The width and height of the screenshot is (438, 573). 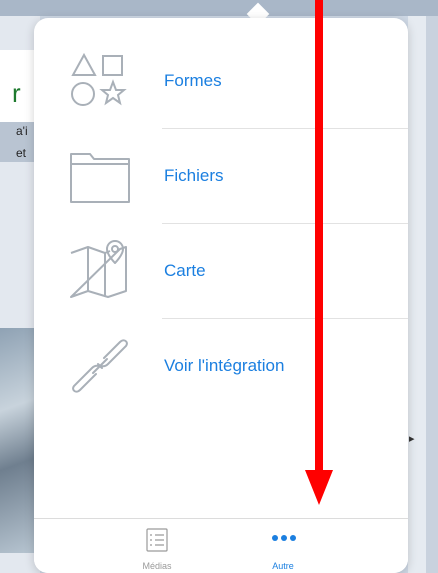 I want to click on tab-autre: Autre, so click(x=283, y=546).